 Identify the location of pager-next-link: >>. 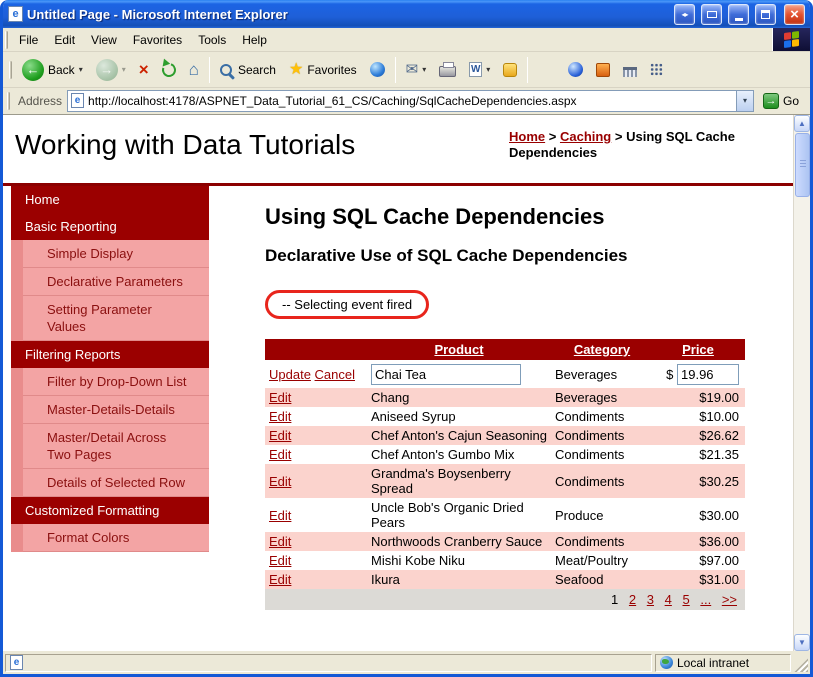
(729, 599).